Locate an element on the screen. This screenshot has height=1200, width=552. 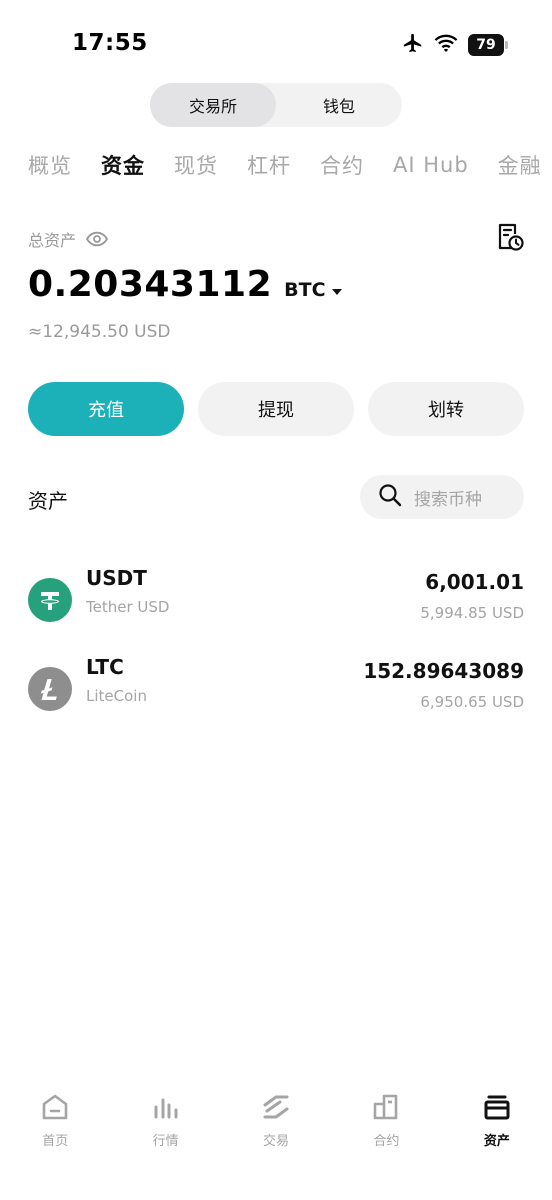
status-bar: 17:55 79 is located at coordinates (276, 45).